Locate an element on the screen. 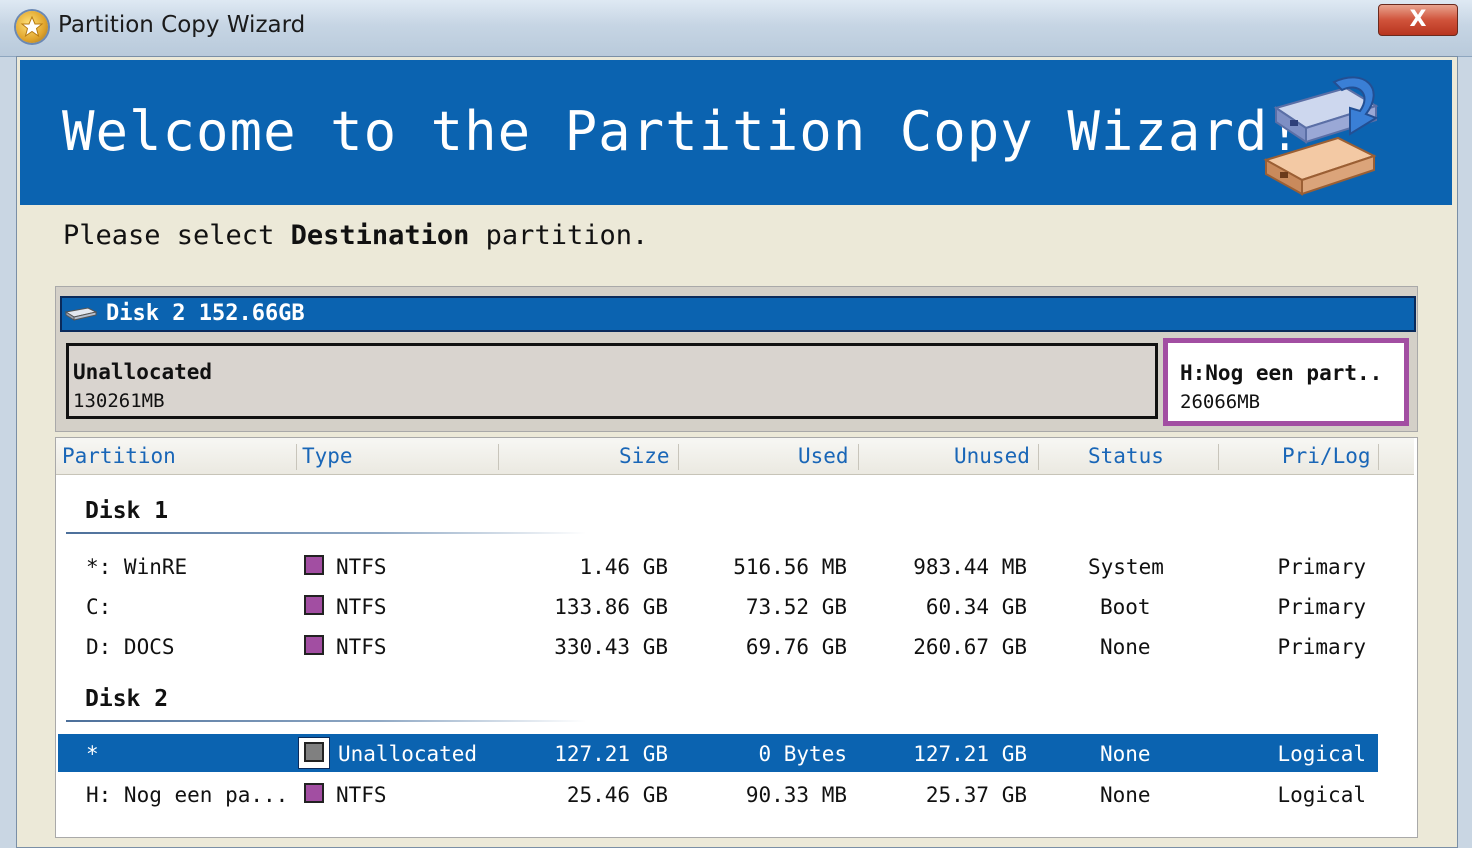 This screenshot has height=848, width=1472. cell-status: Boot is located at coordinates (1125, 607).